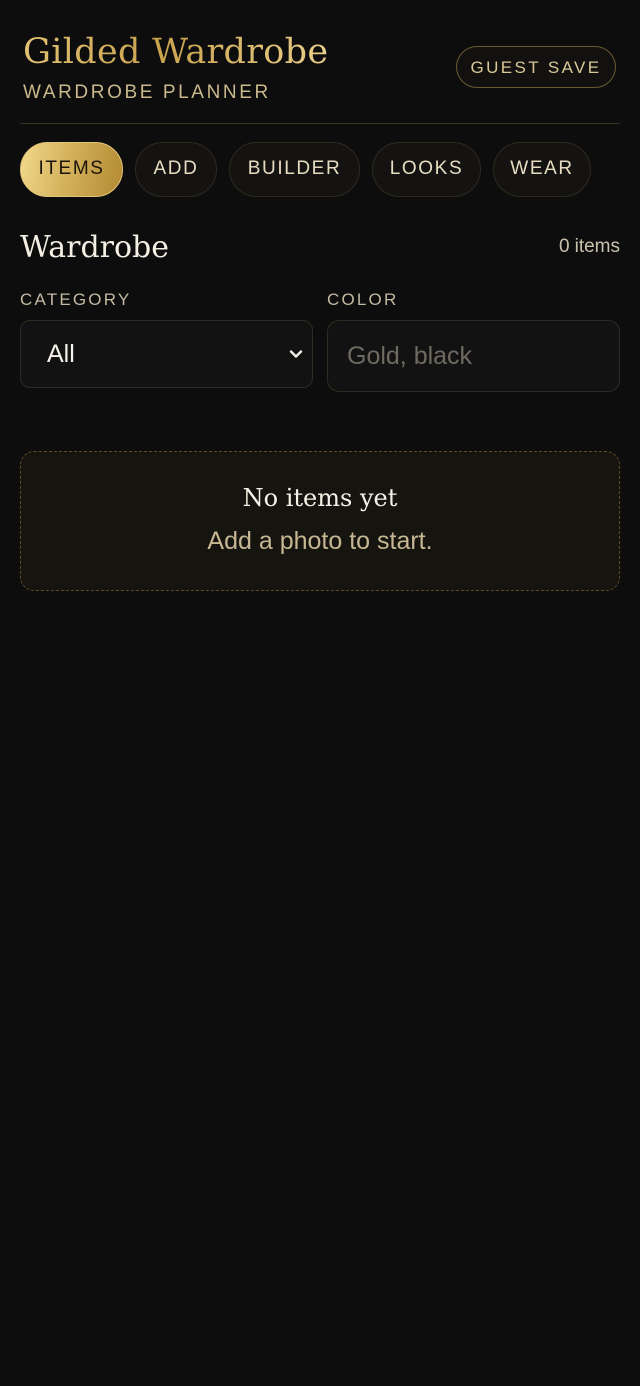 Image resolution: width=640 pixels, height=1386 pixels. Describe the element at coordinates (61, 354) in the screenshot. I see `category-select-value: All` at that location.